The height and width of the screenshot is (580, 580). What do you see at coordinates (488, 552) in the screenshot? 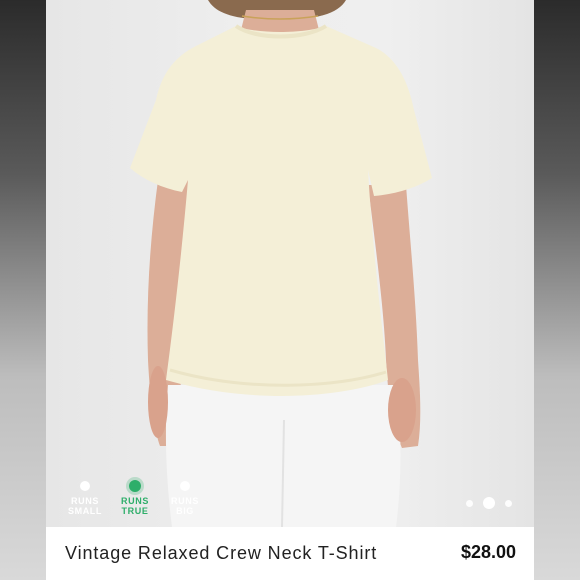
I see `listing-price: $28.00` at bounding box center [488, 552].